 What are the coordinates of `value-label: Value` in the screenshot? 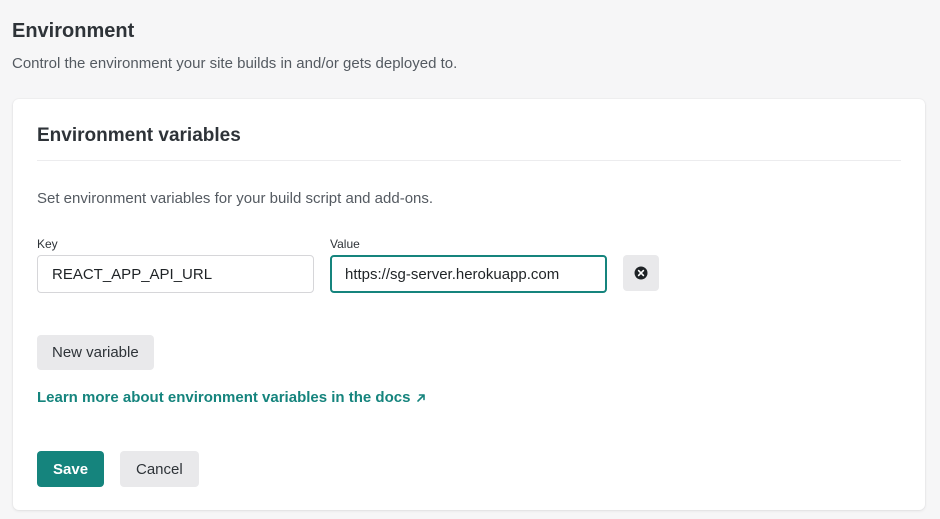 It's located at (345, 244).